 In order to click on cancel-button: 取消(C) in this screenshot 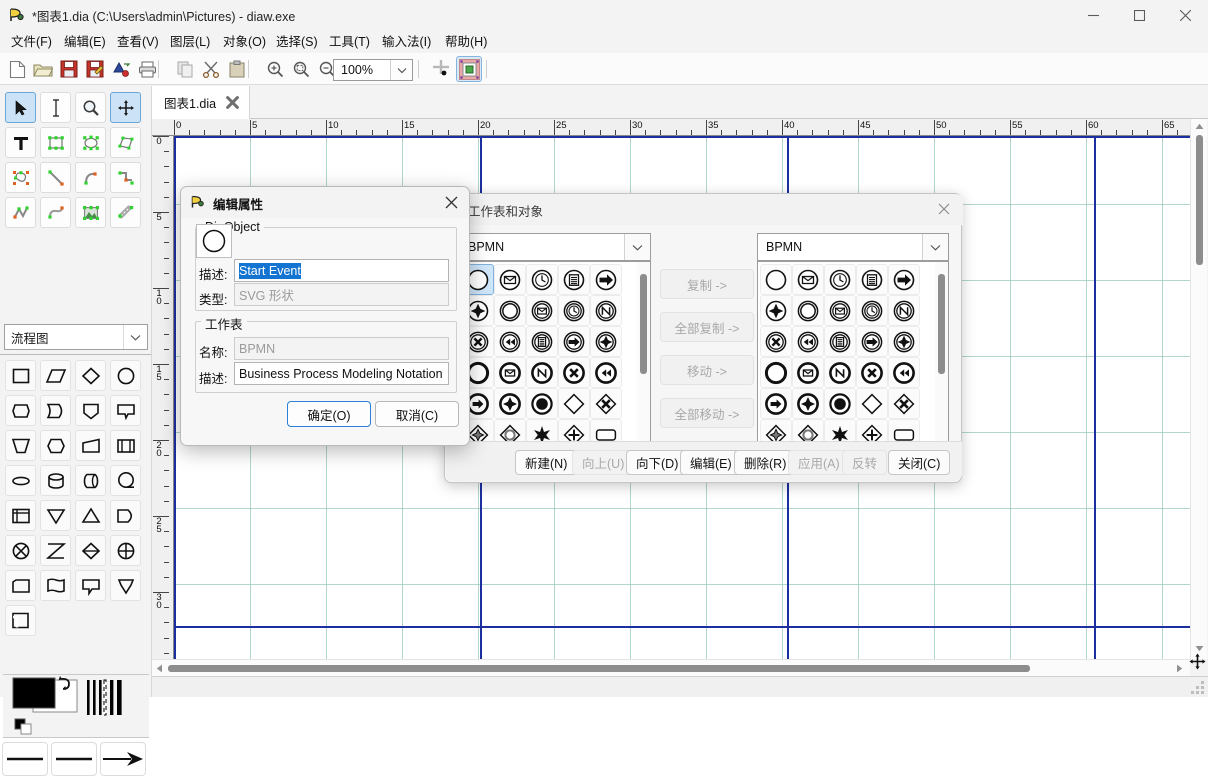, I will do `click(417, 414)`.